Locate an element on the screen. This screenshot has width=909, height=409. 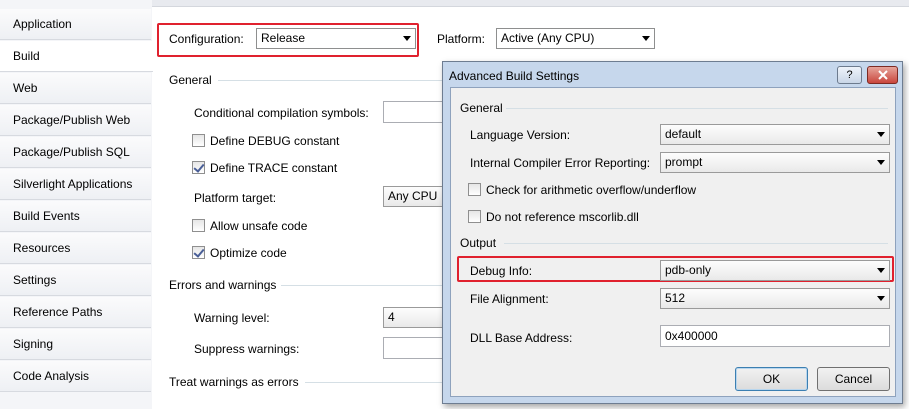
help-icon: ? is located at coordinates (849, 75).